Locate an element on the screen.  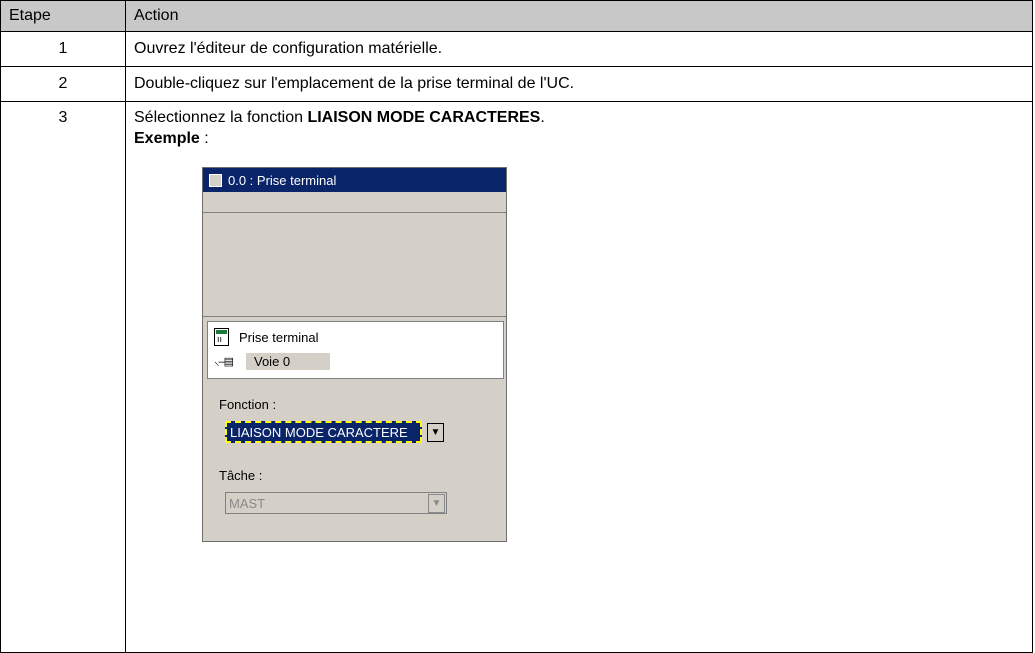
terminal-icon is located at coordinates (221, 337).